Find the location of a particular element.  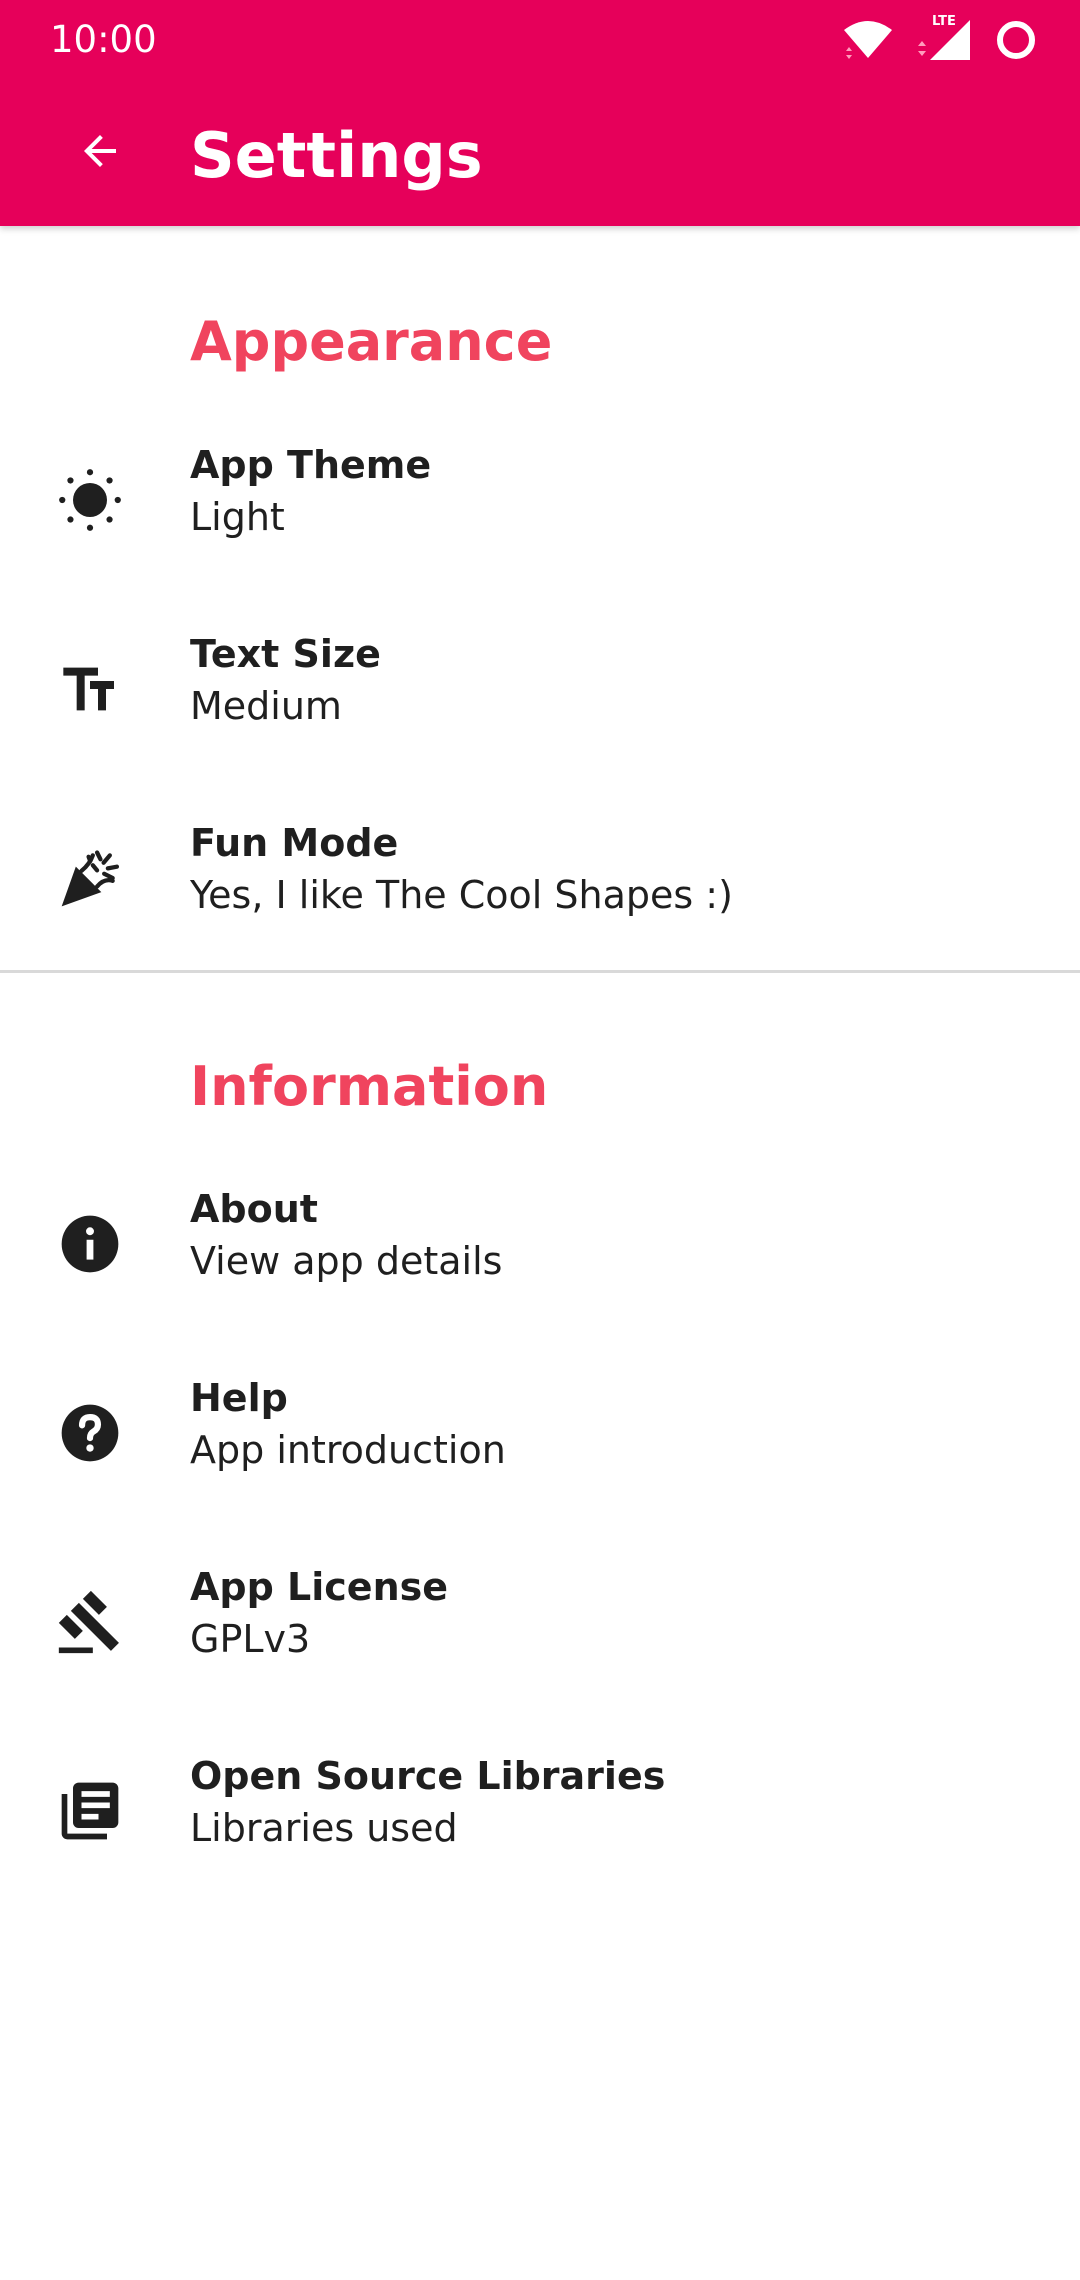

back-button is located at coordinates (100, 153).